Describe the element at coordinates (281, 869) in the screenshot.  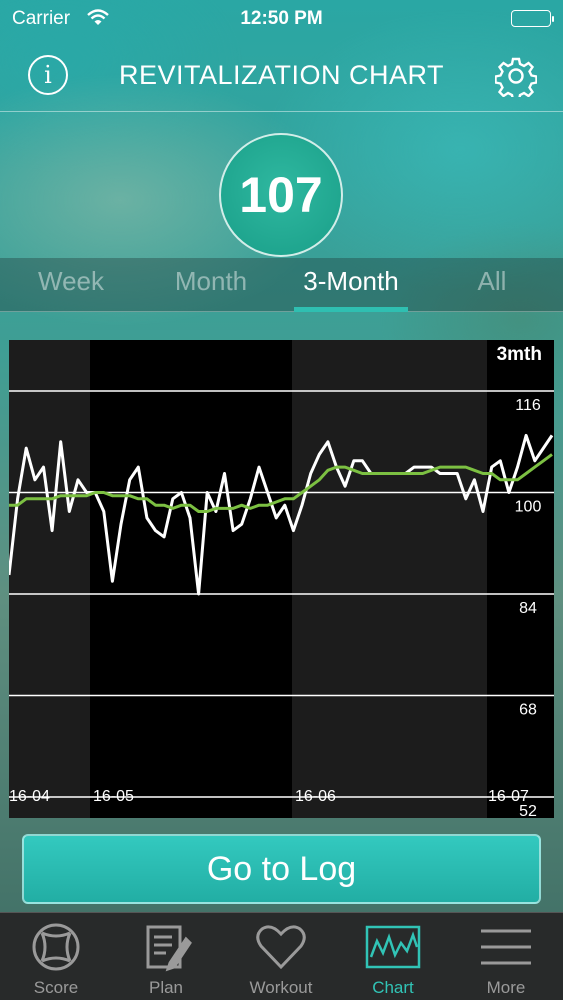
I see `go-to-log-button: Go to Log` at that location.